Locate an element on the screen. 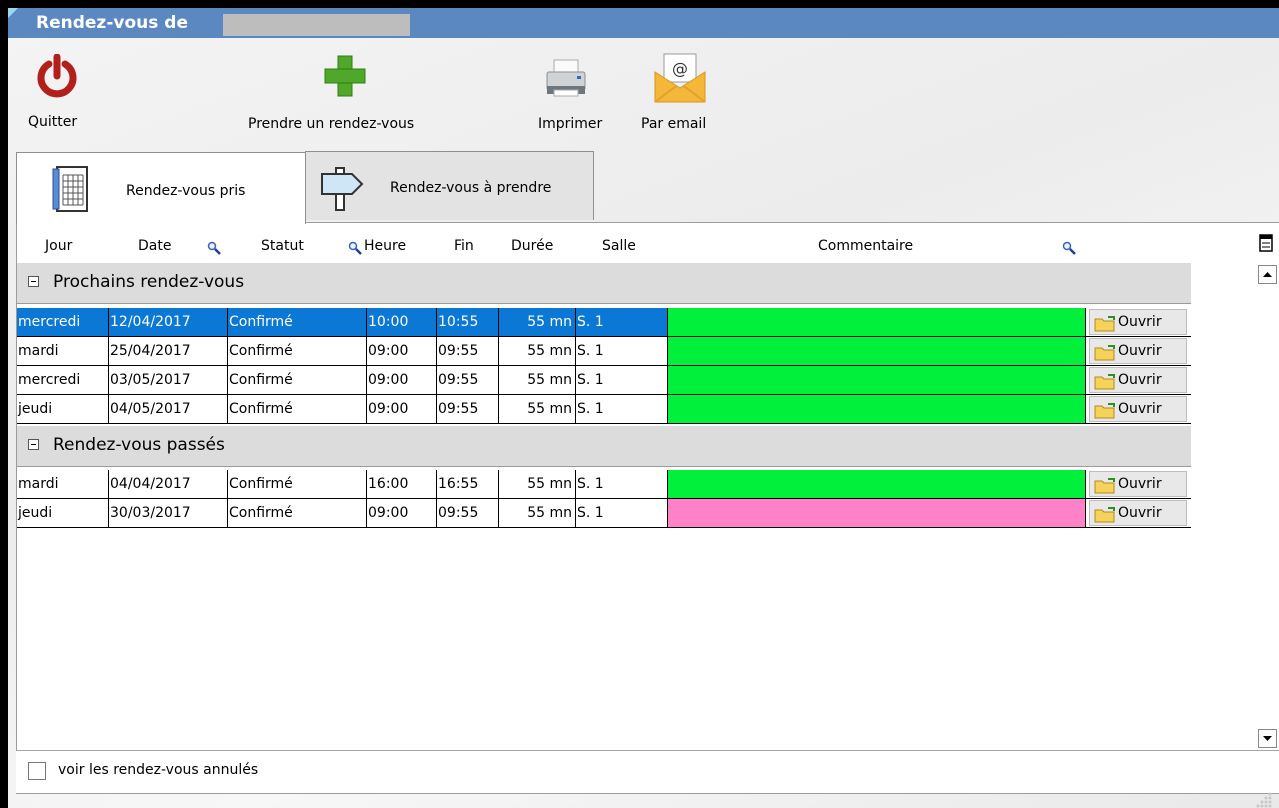 Image resolution: width=1279 pixels, height=808 pixels. search-status-icon is located at coordinates (355, 248).